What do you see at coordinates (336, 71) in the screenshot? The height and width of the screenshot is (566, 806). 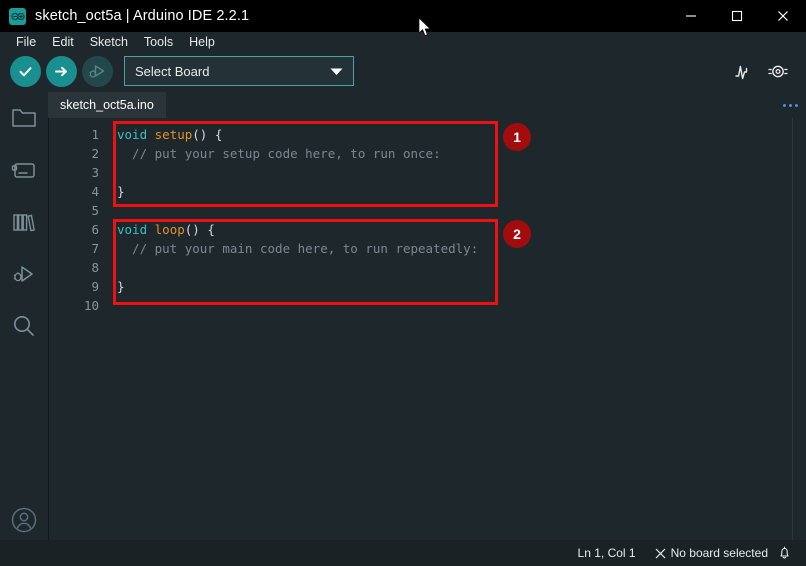 I see `chevron-down-icon` at bounding box center [336, 71].